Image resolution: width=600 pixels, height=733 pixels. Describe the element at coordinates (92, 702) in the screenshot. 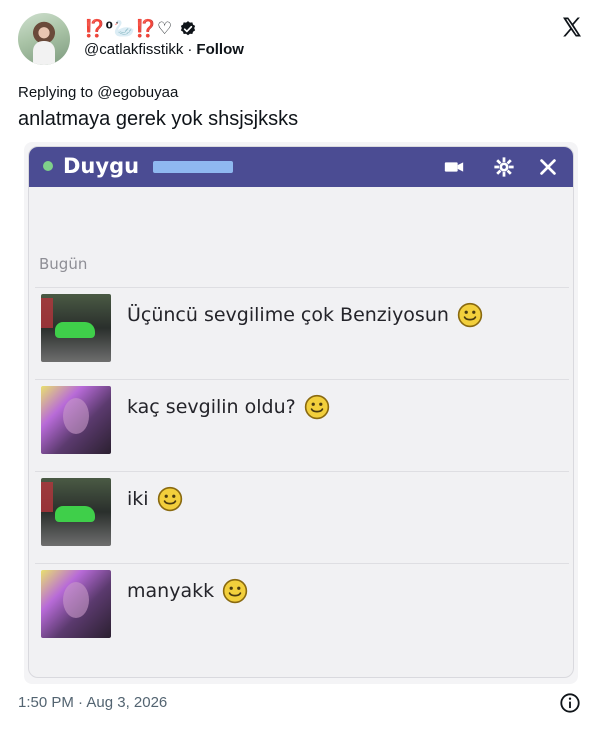

I see `tweet-timestamp: 1:50 PM · Aug 3, 2026` at that location.